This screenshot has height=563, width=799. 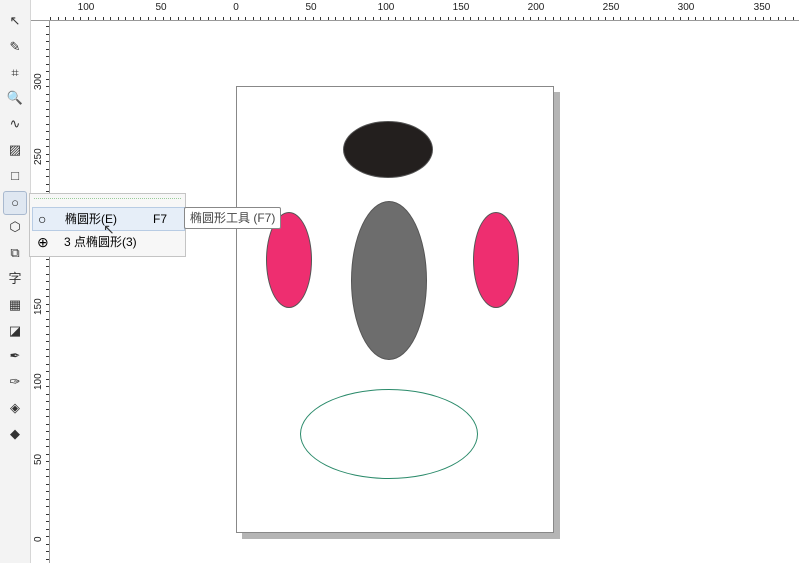 I want to click on ellipse-tool-icon: ○, so click(x=15, y=202).